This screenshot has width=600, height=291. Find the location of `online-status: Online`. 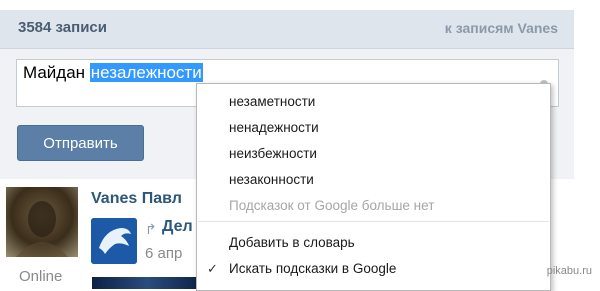

online-status: Online is located at coordinates (41, 276).